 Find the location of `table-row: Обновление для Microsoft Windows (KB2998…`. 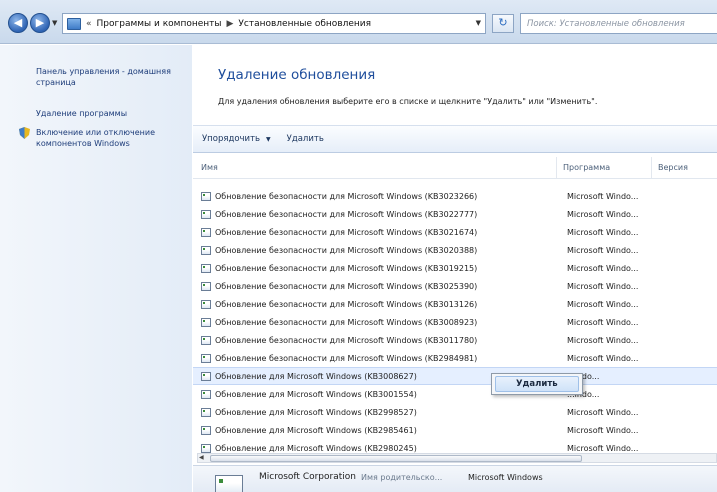

table-row: Обновление для Microsoft Windows (KB2998… is located at coordinates (455, 412).